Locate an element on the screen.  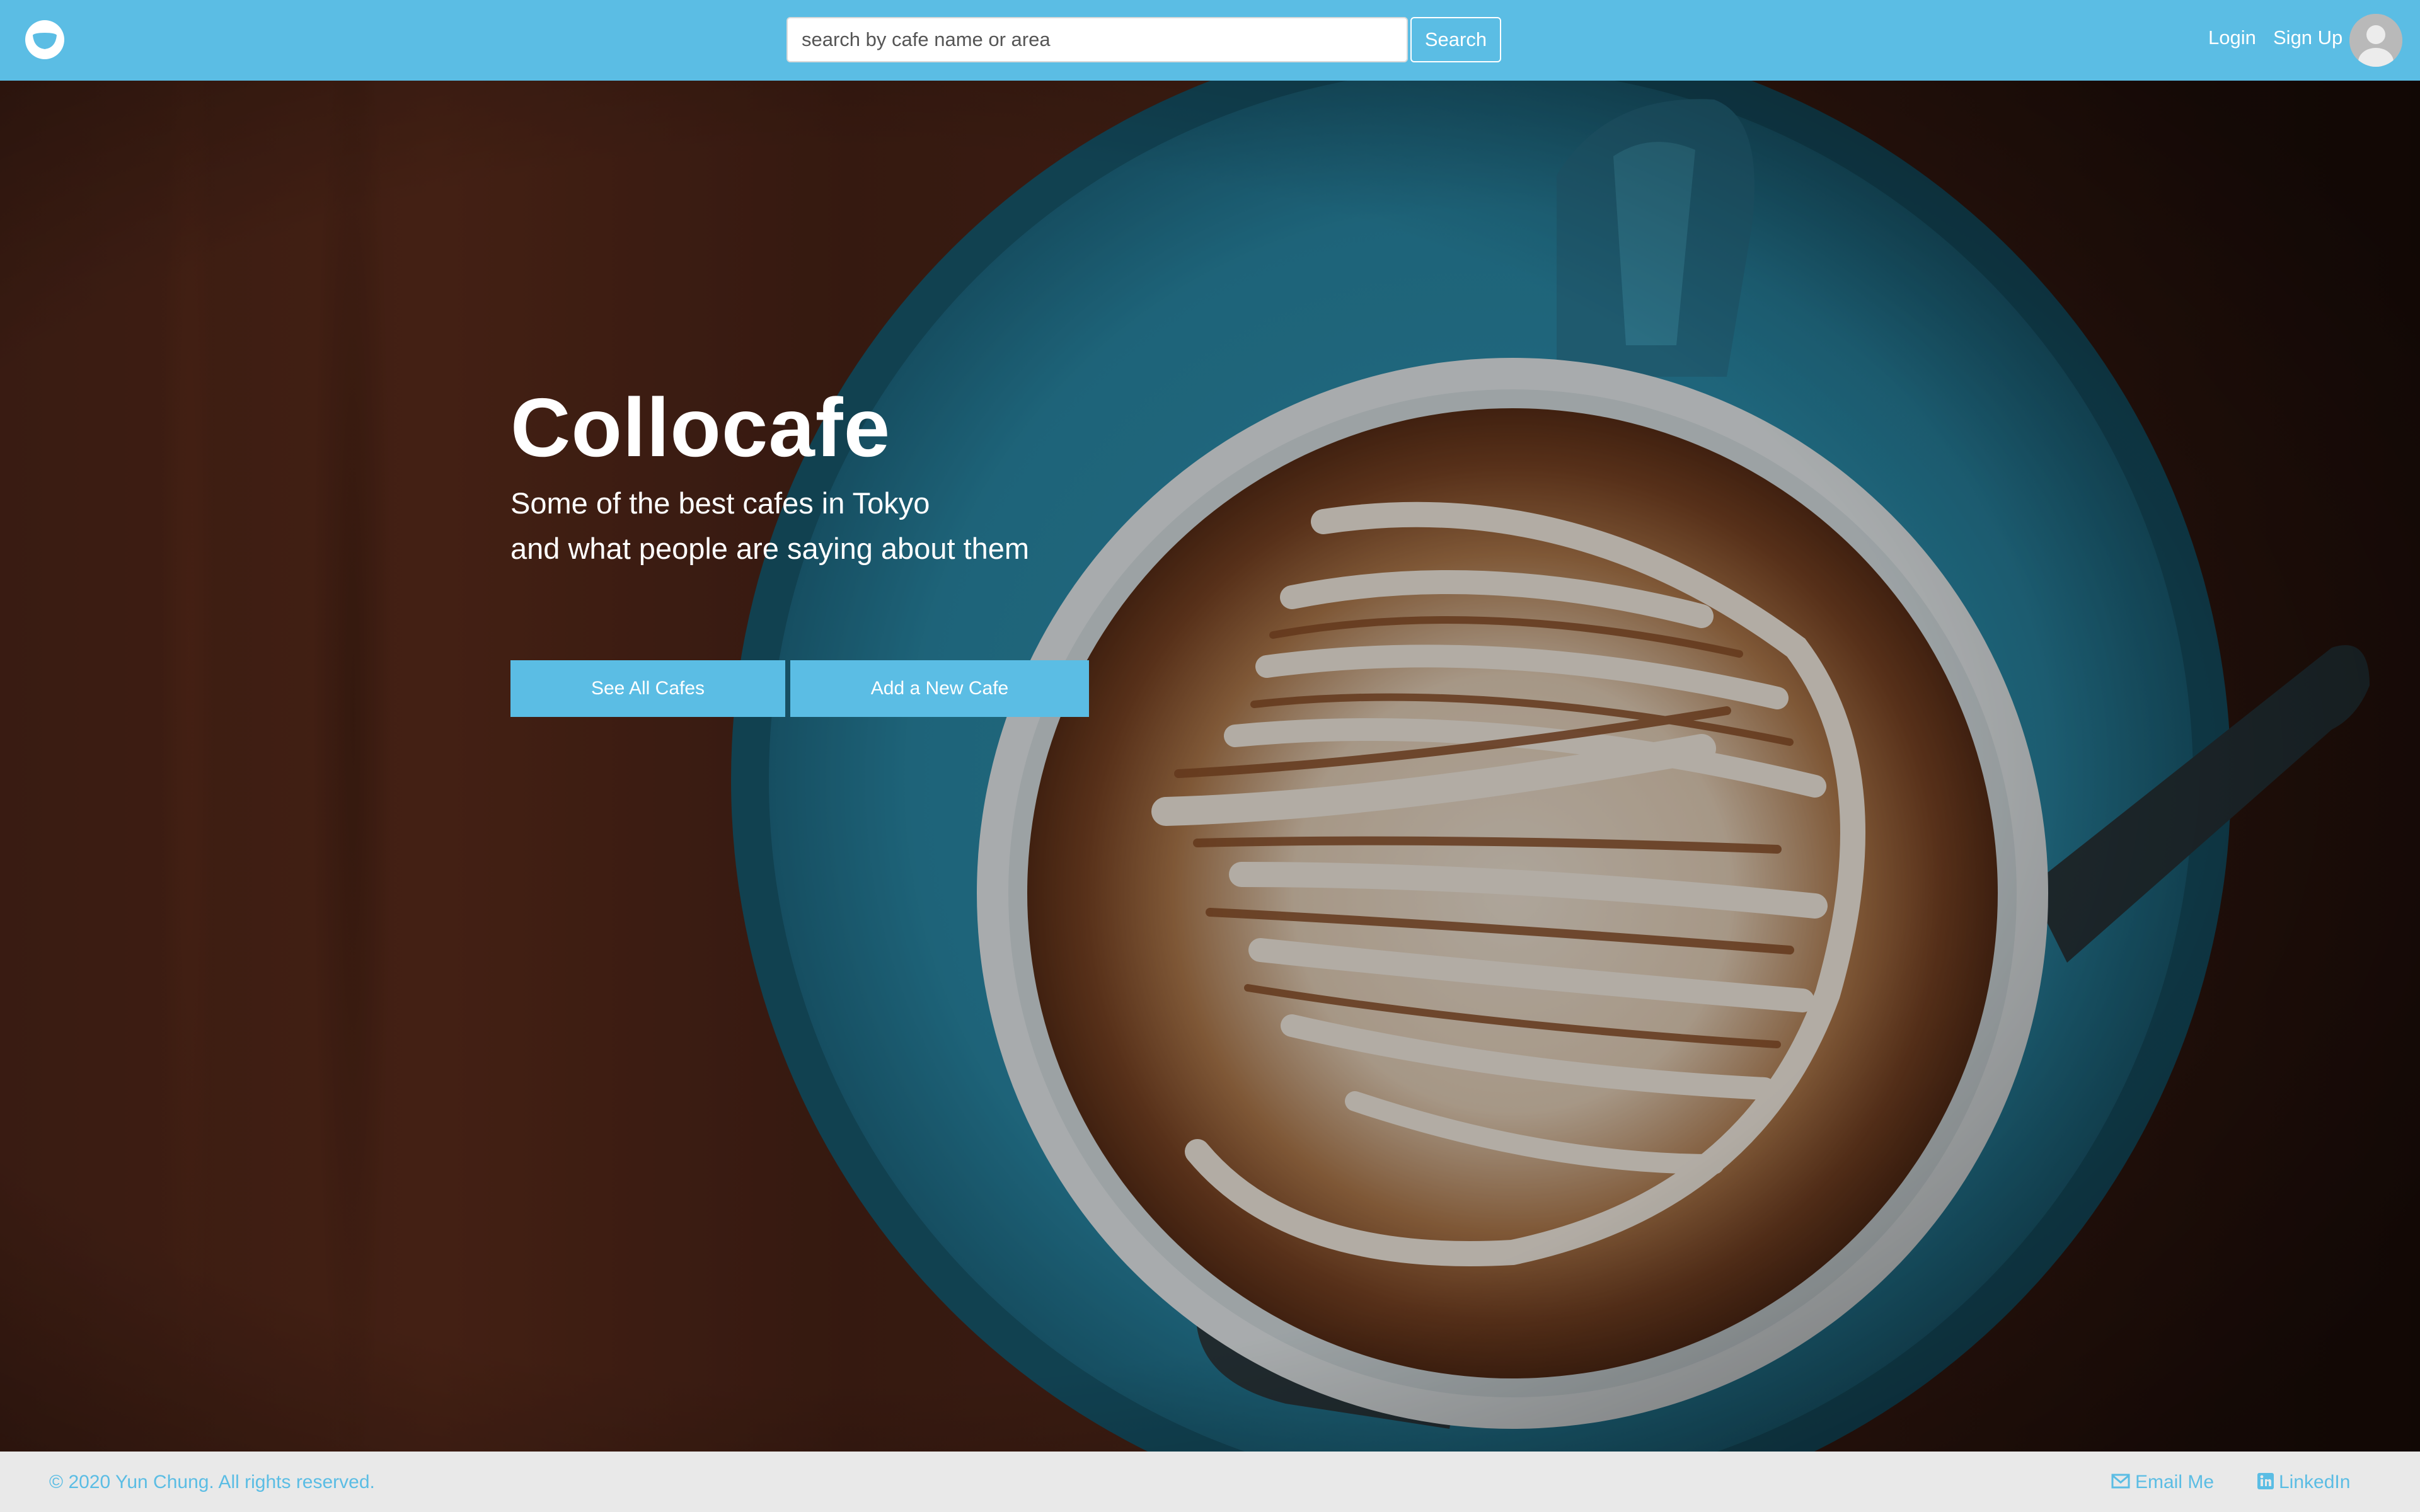
linkedin-link: LinkedIn is located at coordinates (2303, 1482).